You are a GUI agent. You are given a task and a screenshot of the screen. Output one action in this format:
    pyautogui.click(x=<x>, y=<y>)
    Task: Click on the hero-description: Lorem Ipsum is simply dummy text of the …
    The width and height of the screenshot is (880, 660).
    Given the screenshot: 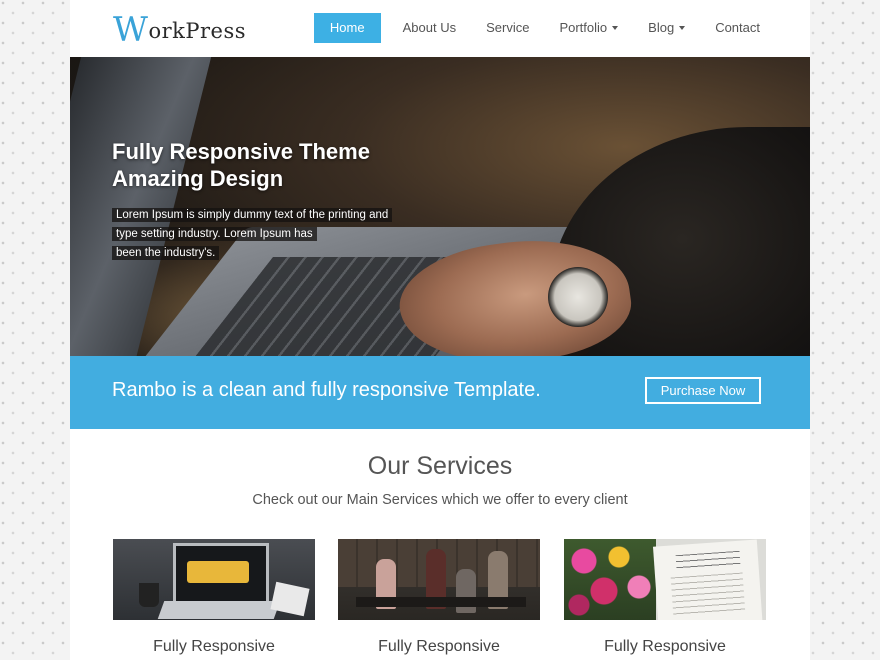 What is the action you would take?
    pyautogui.click(x=262, y=234)
    